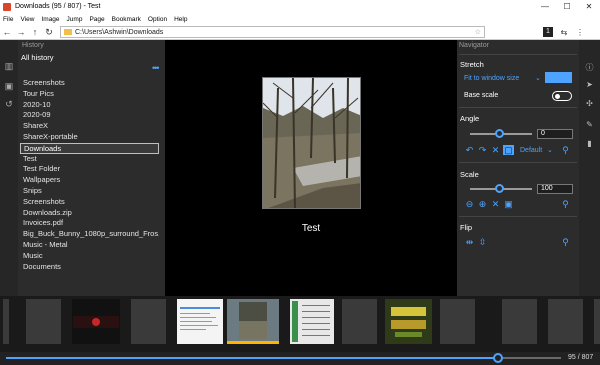  I want to click on scale-input: 100, so click(555, 189).